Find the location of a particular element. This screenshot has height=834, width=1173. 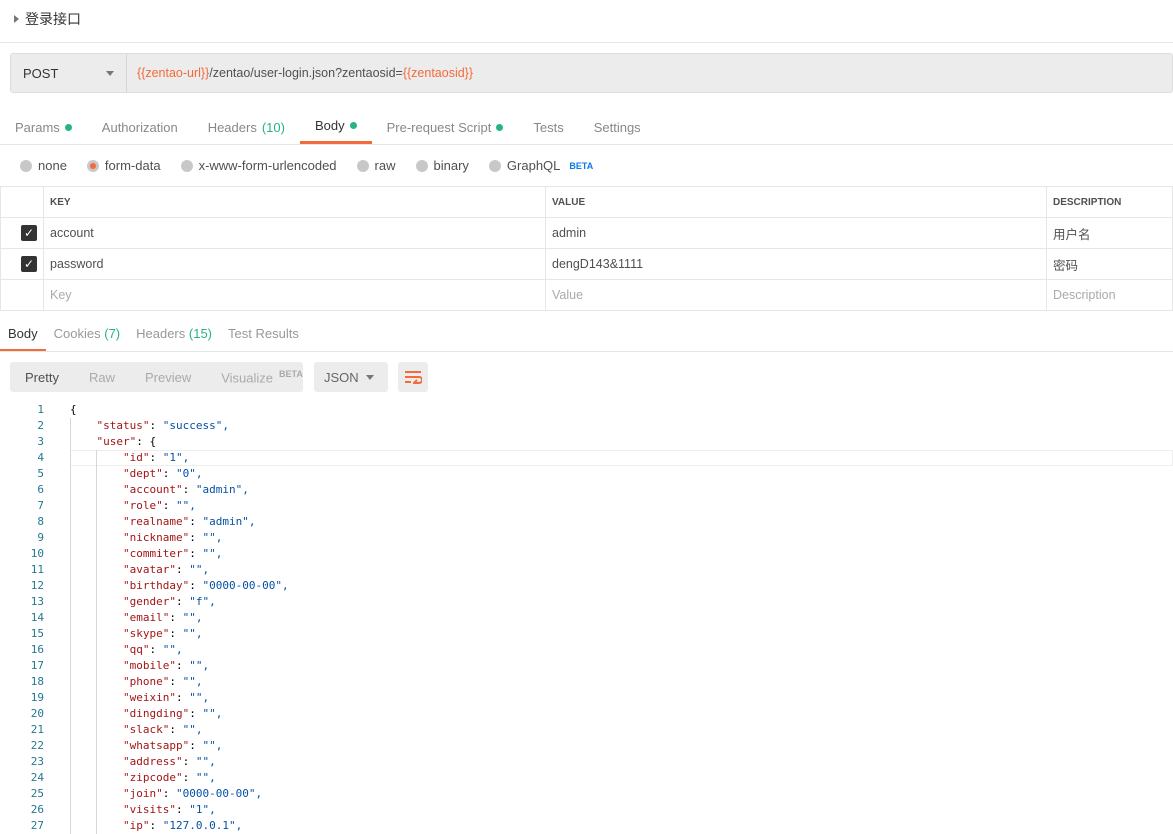

json-value: { is located at coordinates (153, 441).